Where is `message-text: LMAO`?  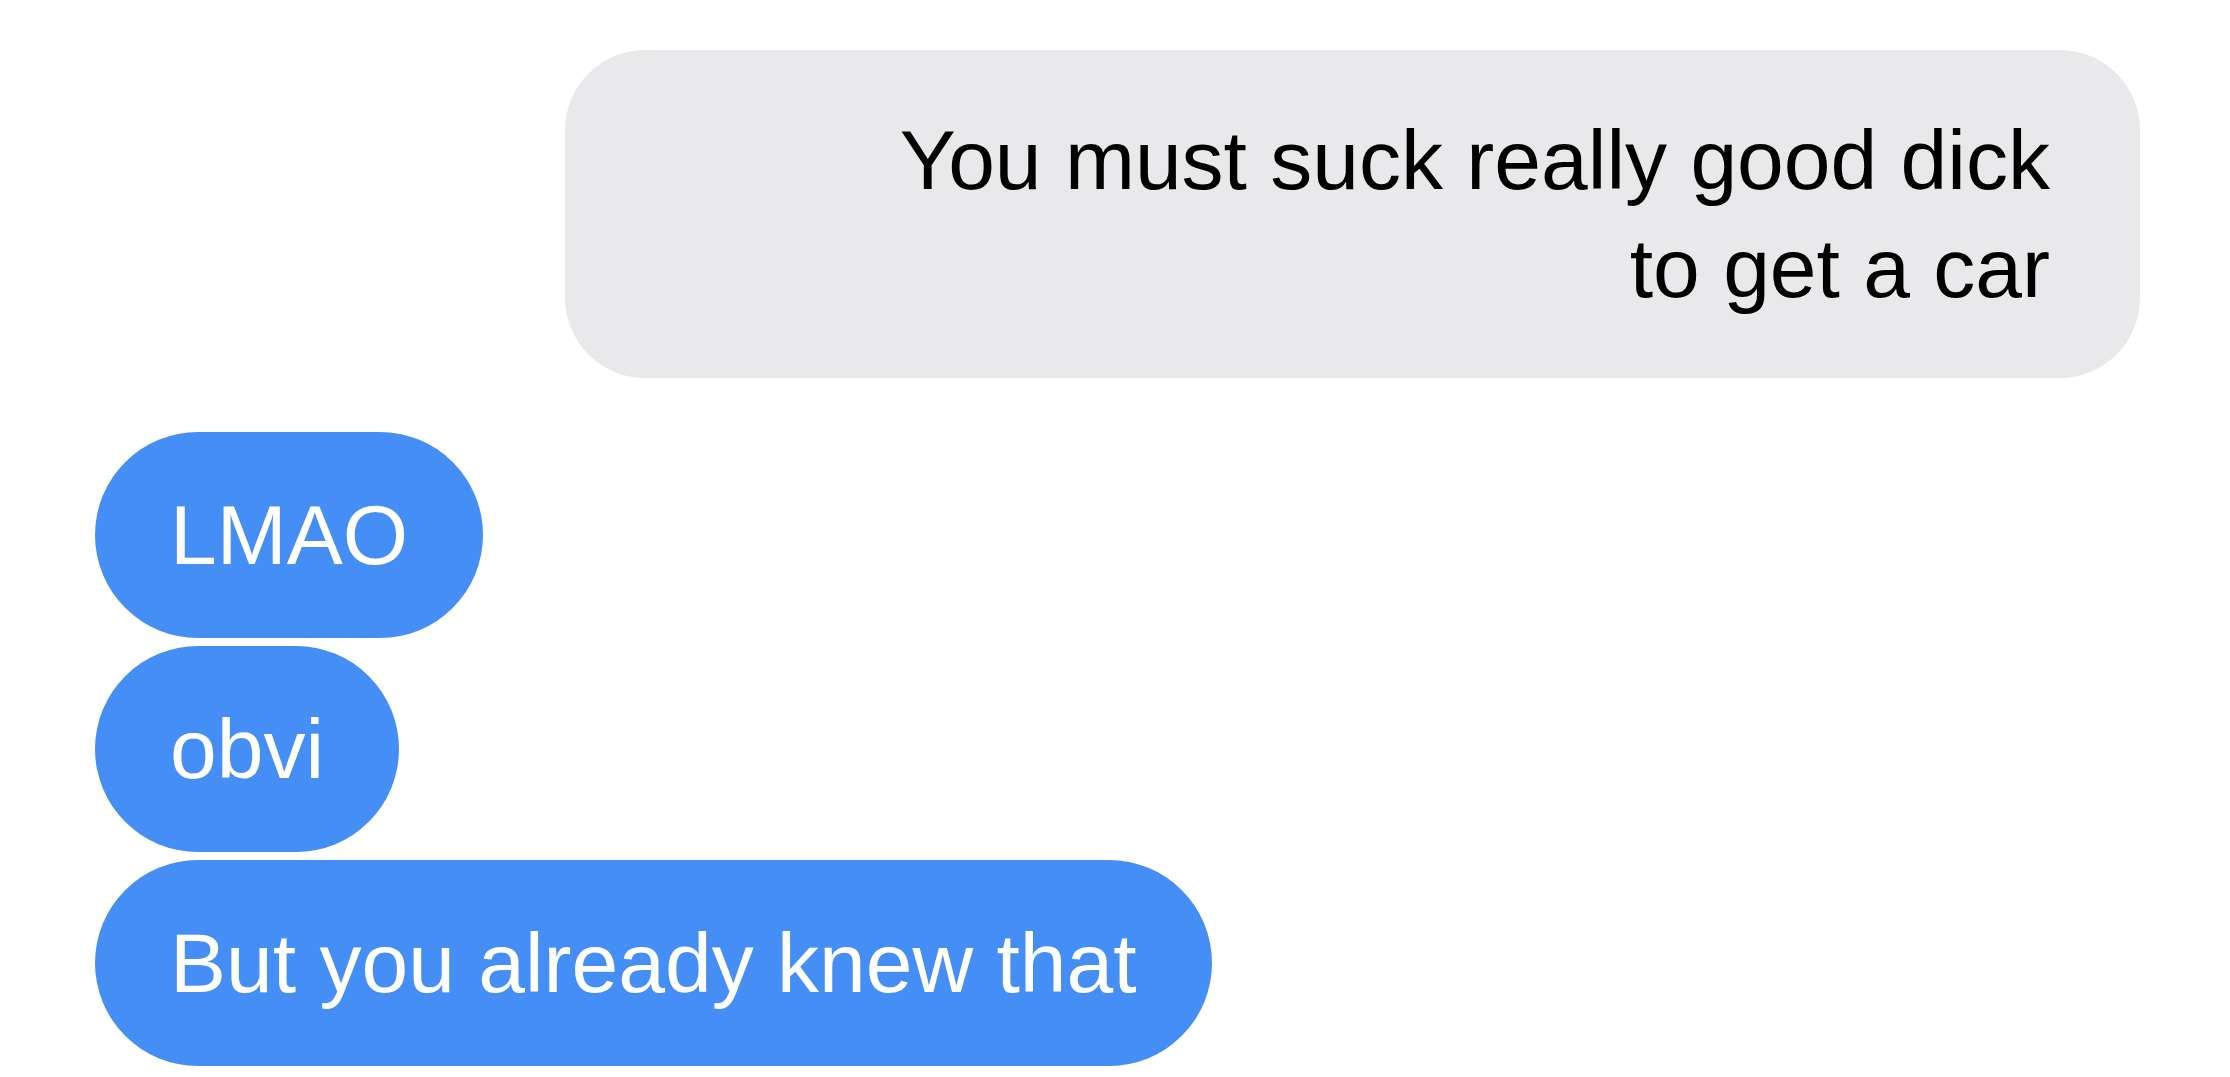 message-text: LMAO is located at coordinates (289, 535).